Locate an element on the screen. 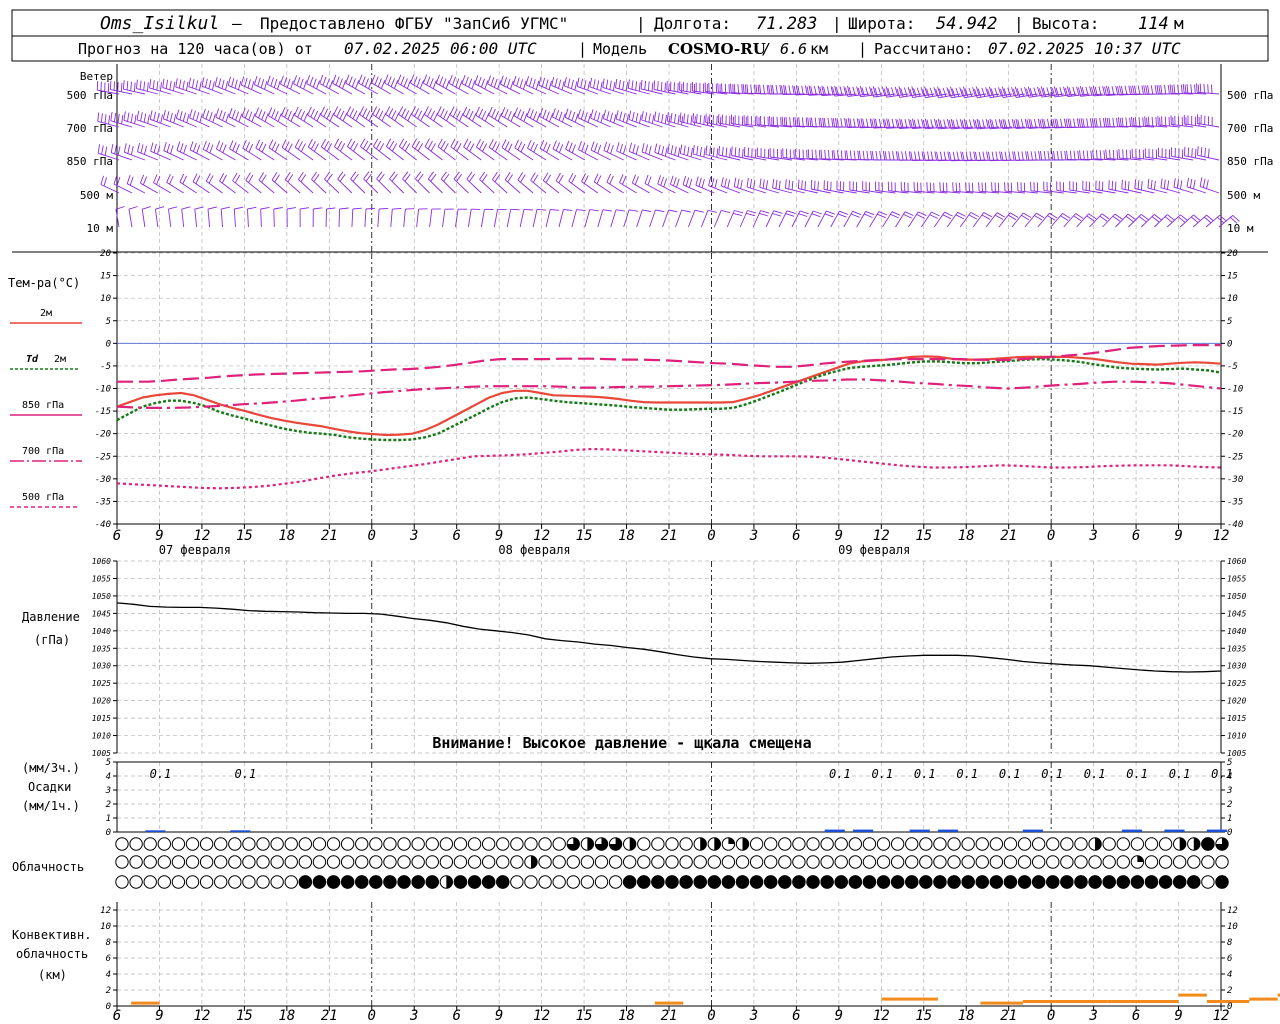  legend-td-symbol: Td is located at coordinates (32, 359).